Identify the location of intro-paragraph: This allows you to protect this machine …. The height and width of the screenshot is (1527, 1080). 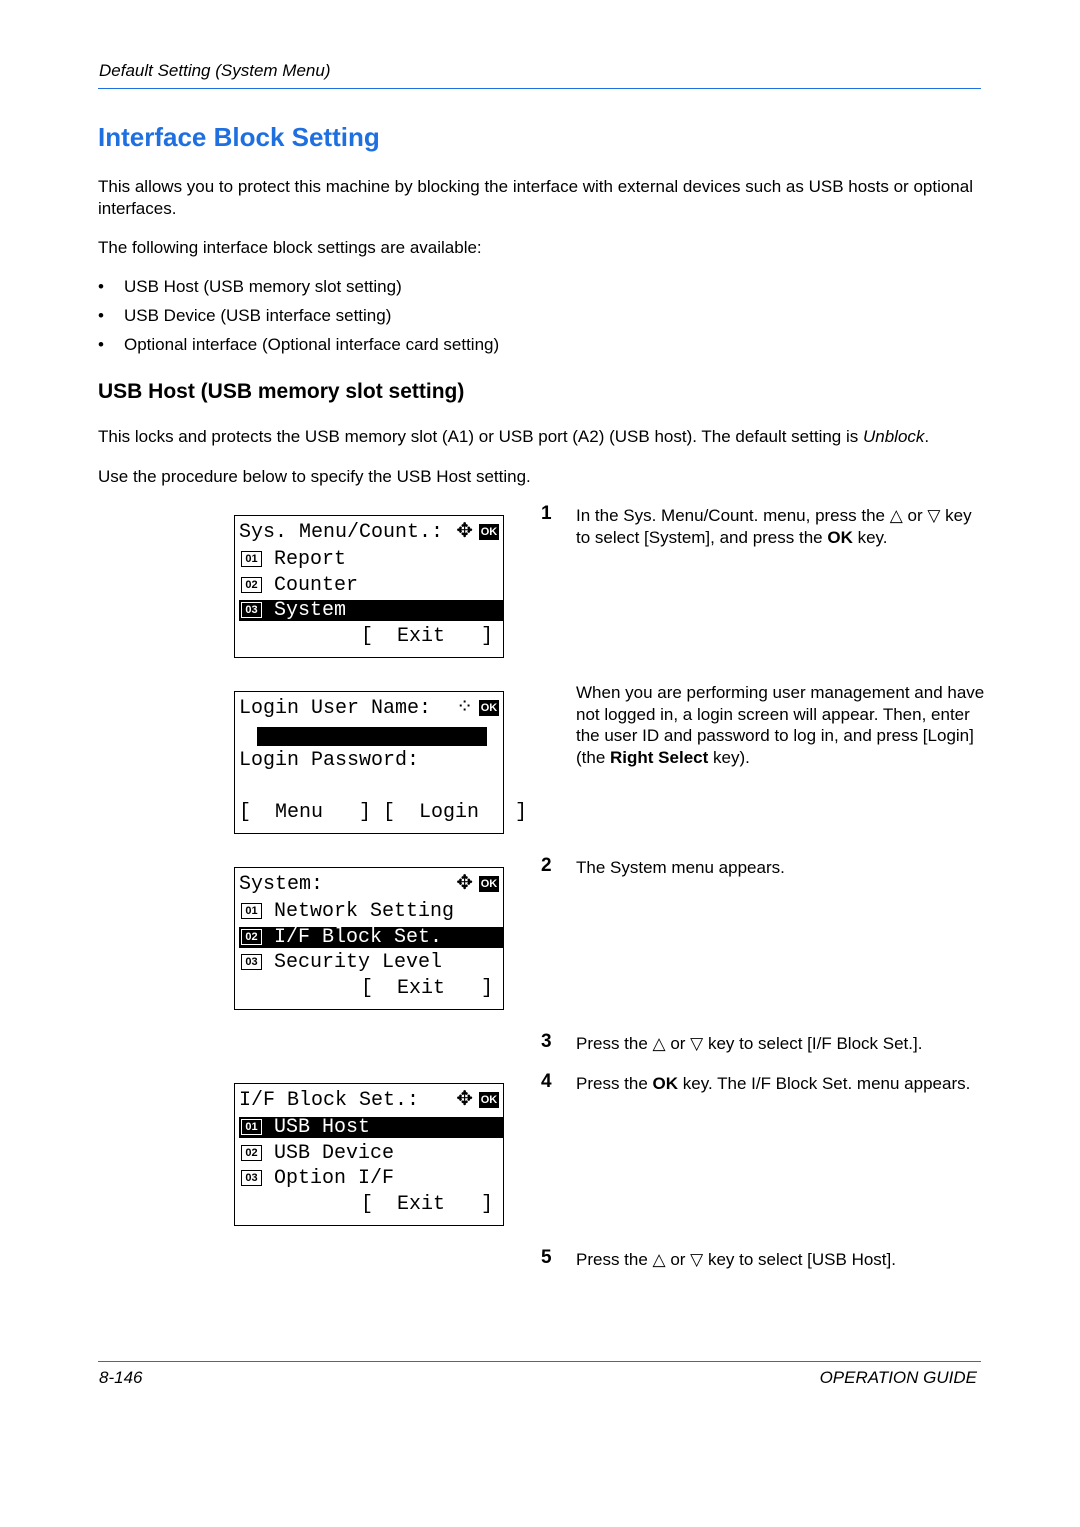
(535, 197).